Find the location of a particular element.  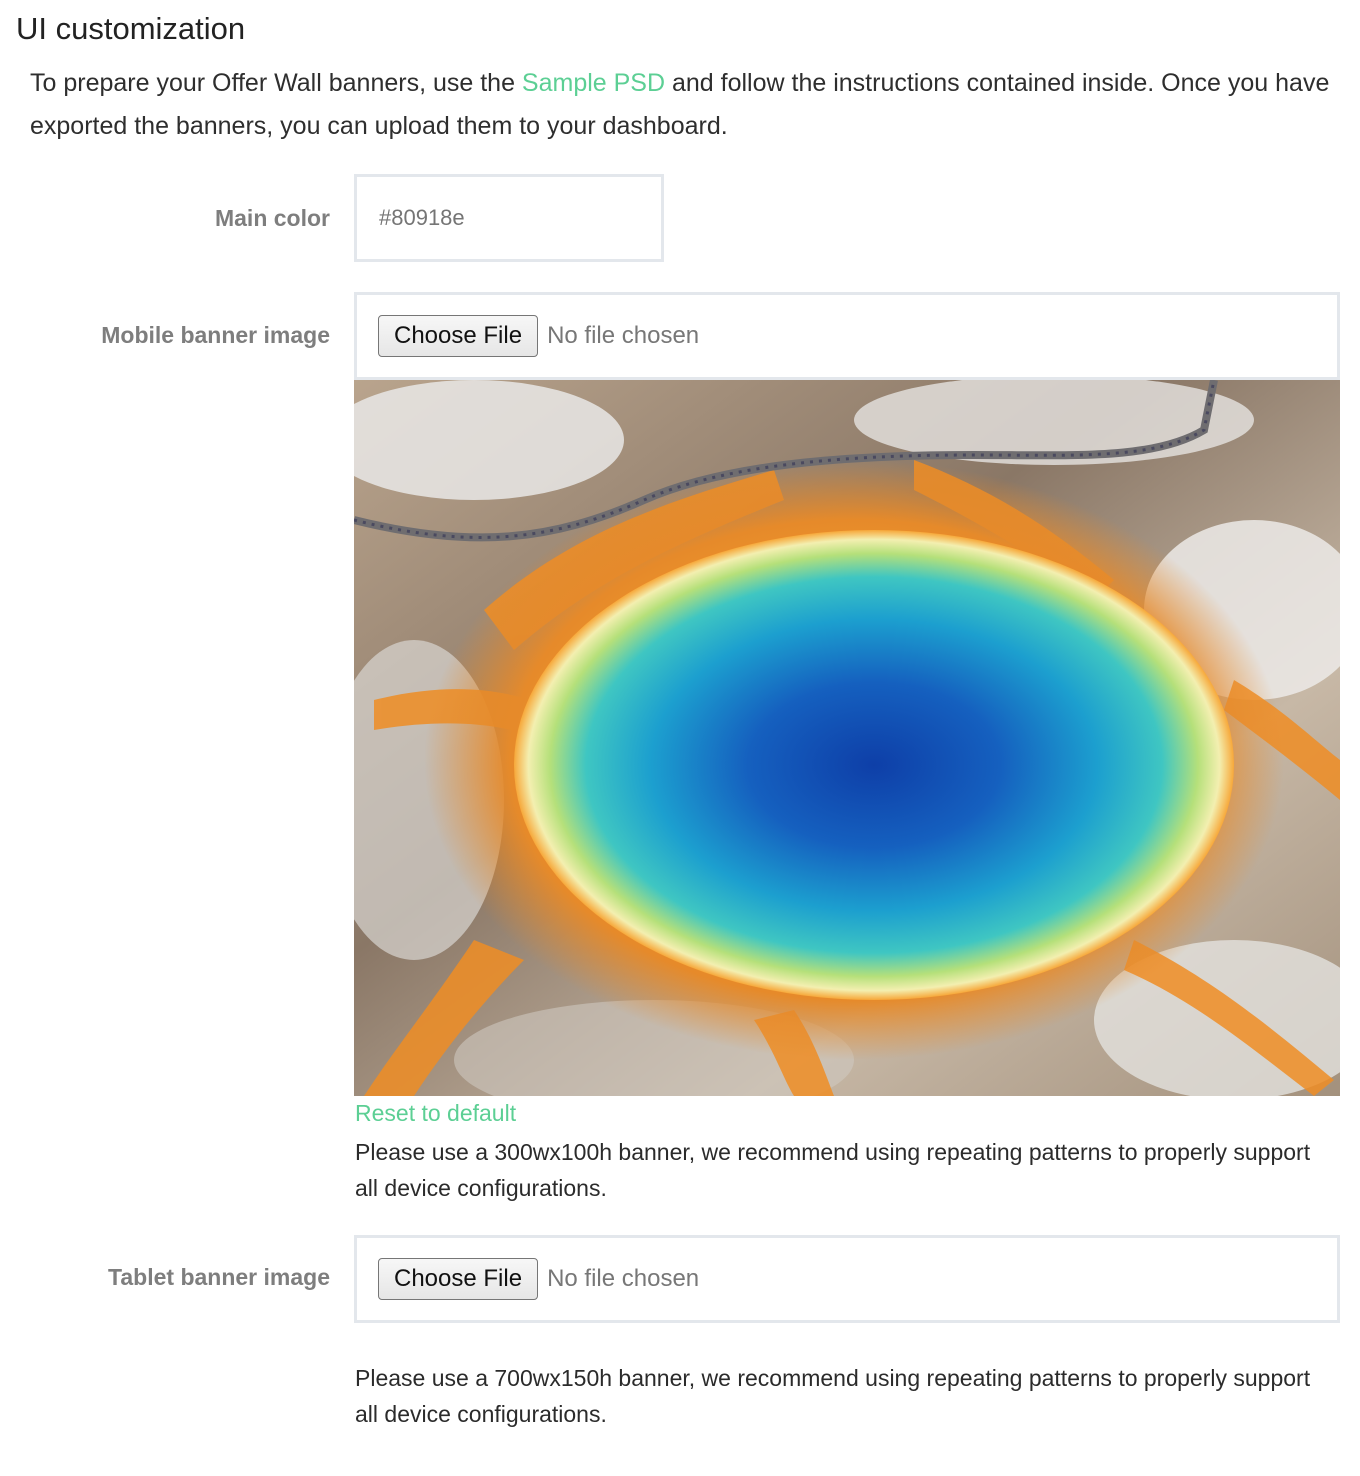

main-color-label: Main color is located at coordinates (272, 218).